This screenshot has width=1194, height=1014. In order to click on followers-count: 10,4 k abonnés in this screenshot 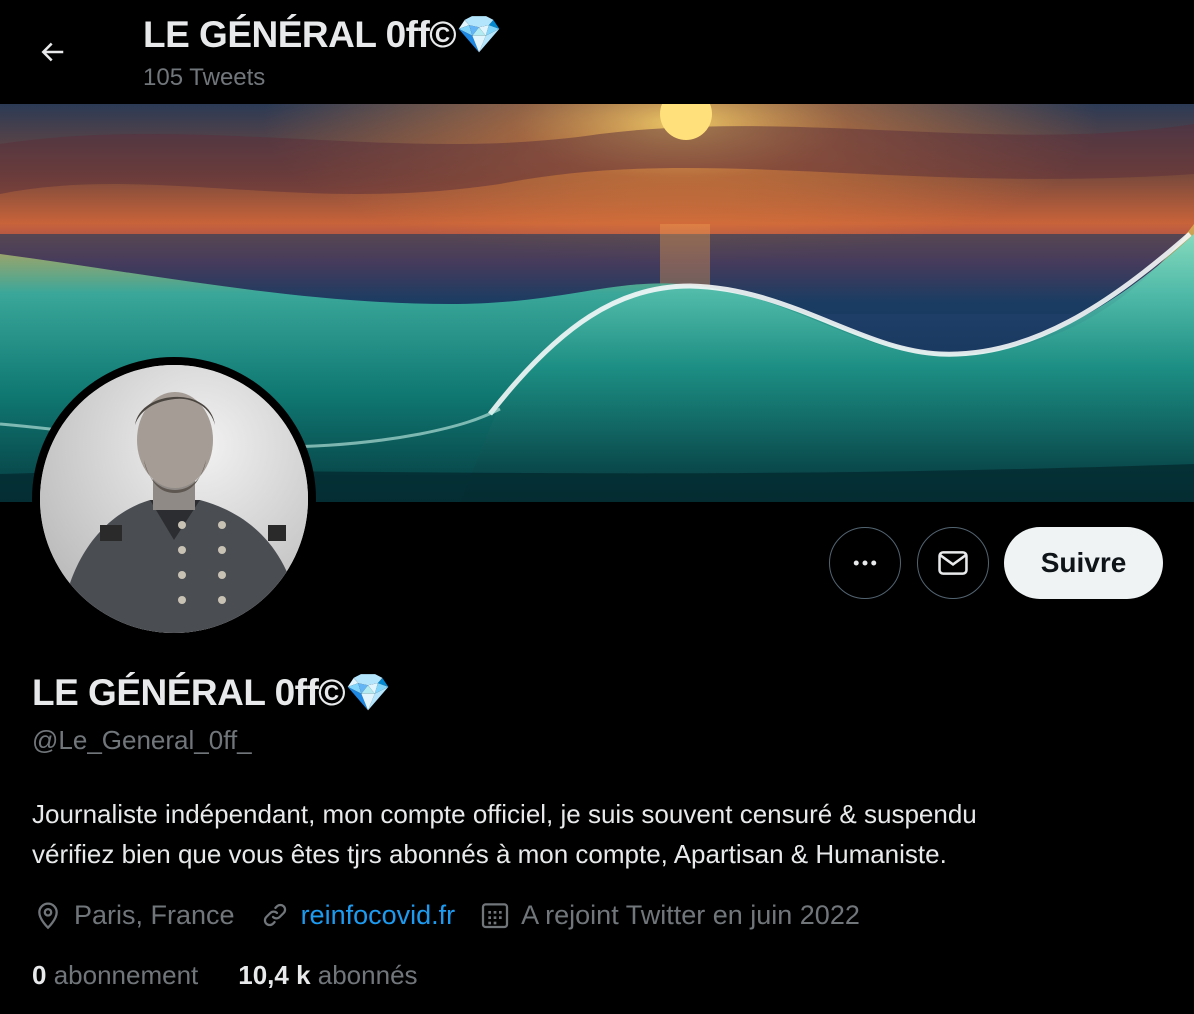, I will do `click(327, 975)`.